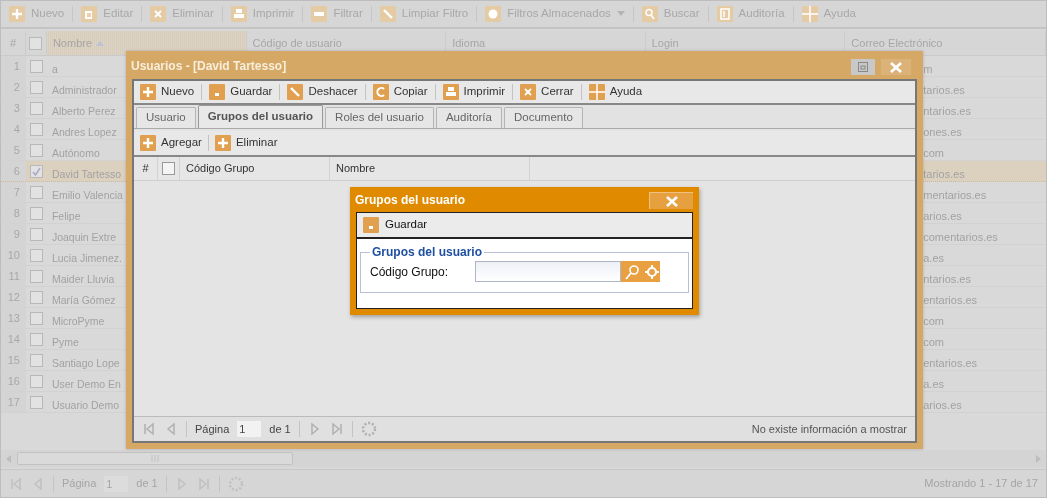 The image size is (1047, 498). Describe the element at coordinates (829, 429) in the screenshot. I see `paging-info: No existe información a mostrar` at that location.